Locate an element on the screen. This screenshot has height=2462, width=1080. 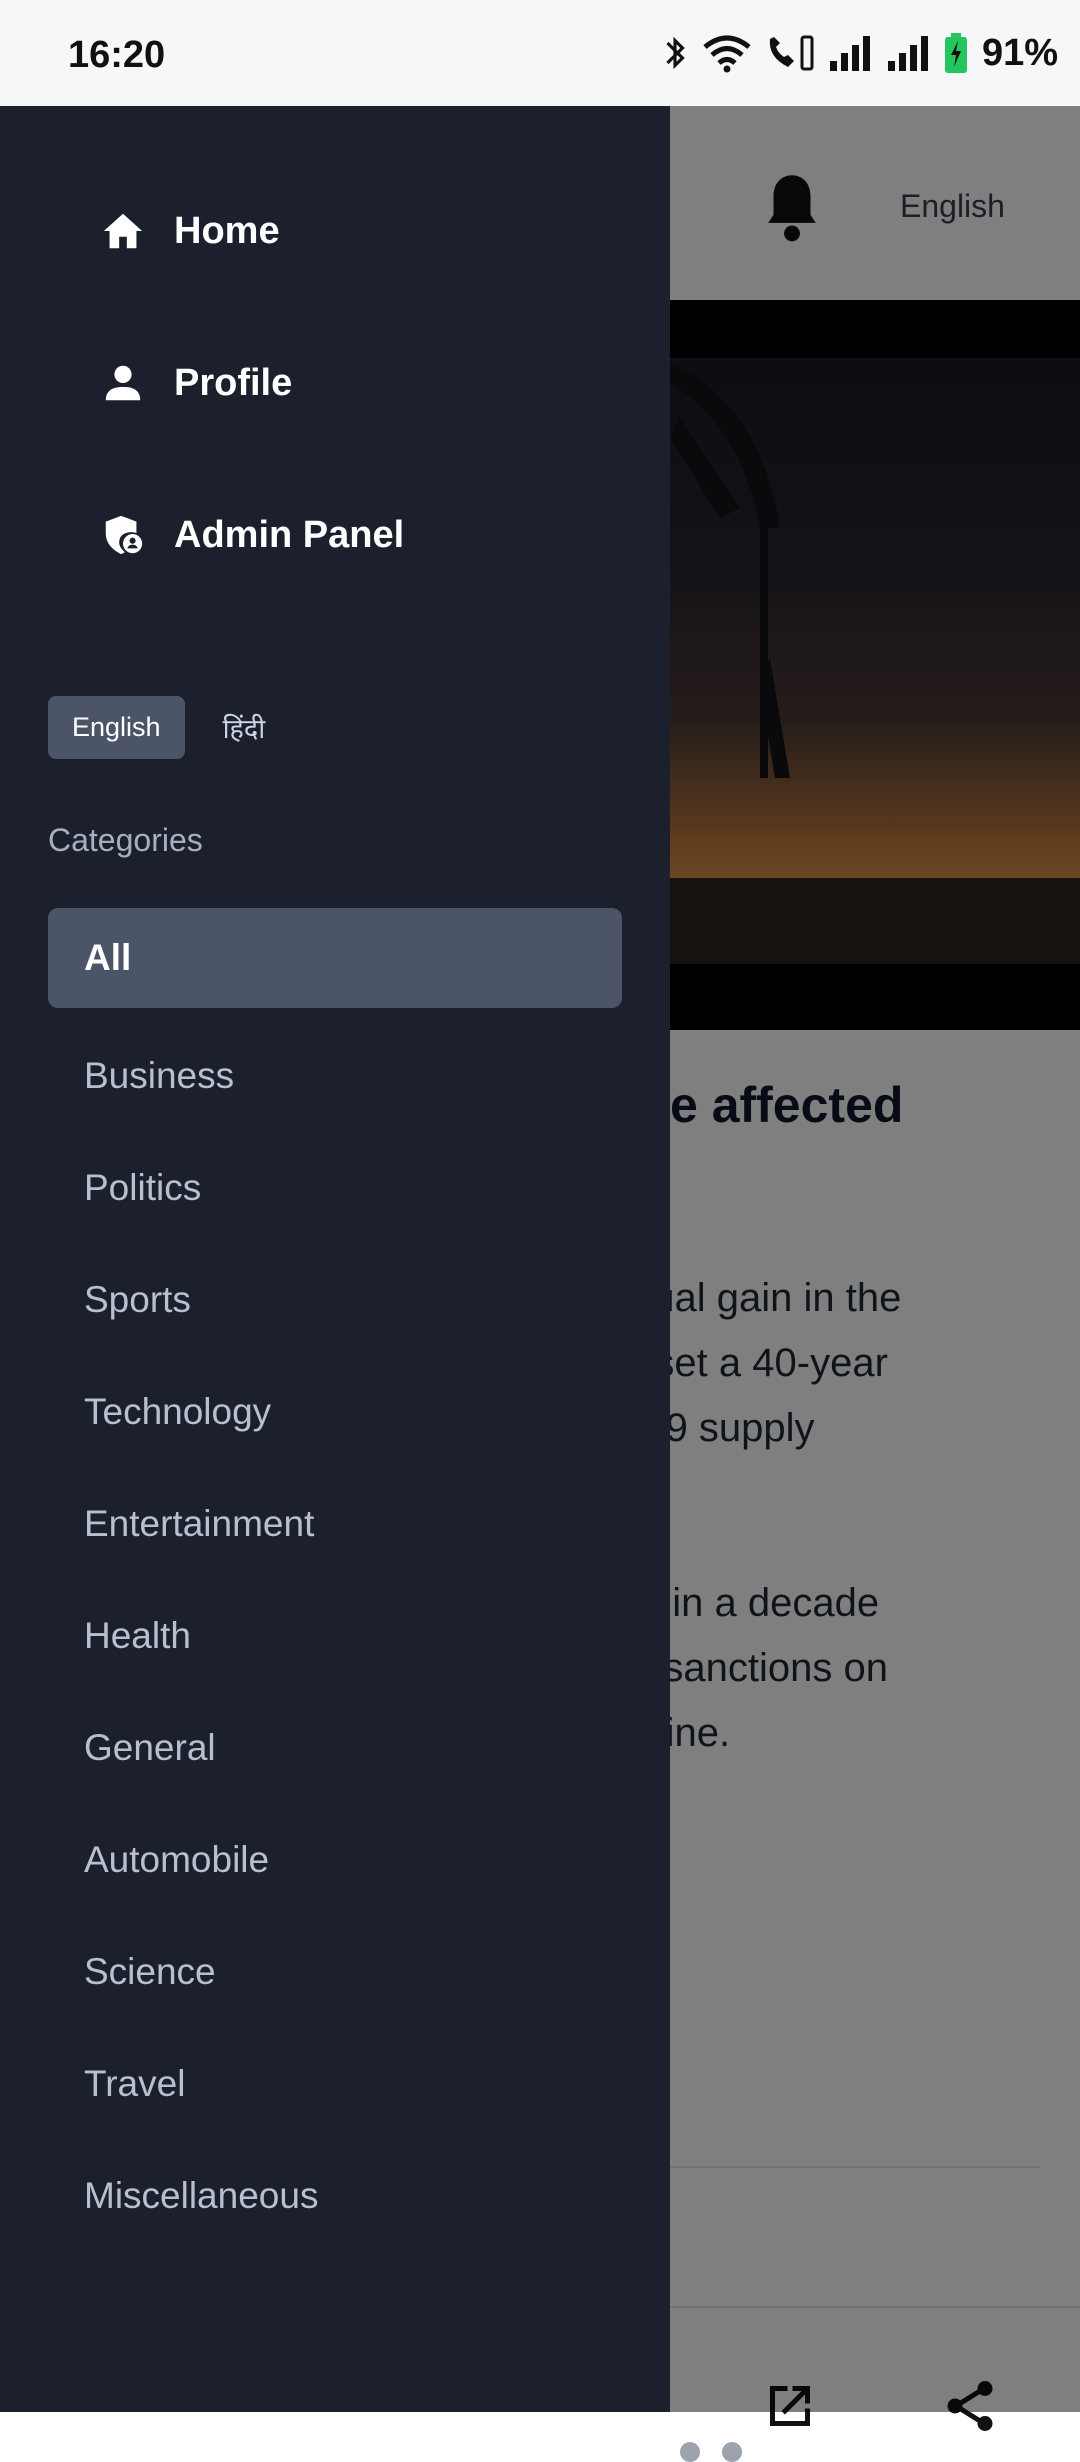
nav-label-admin-panel: Admin Panel is located at coordinates (289, 534).